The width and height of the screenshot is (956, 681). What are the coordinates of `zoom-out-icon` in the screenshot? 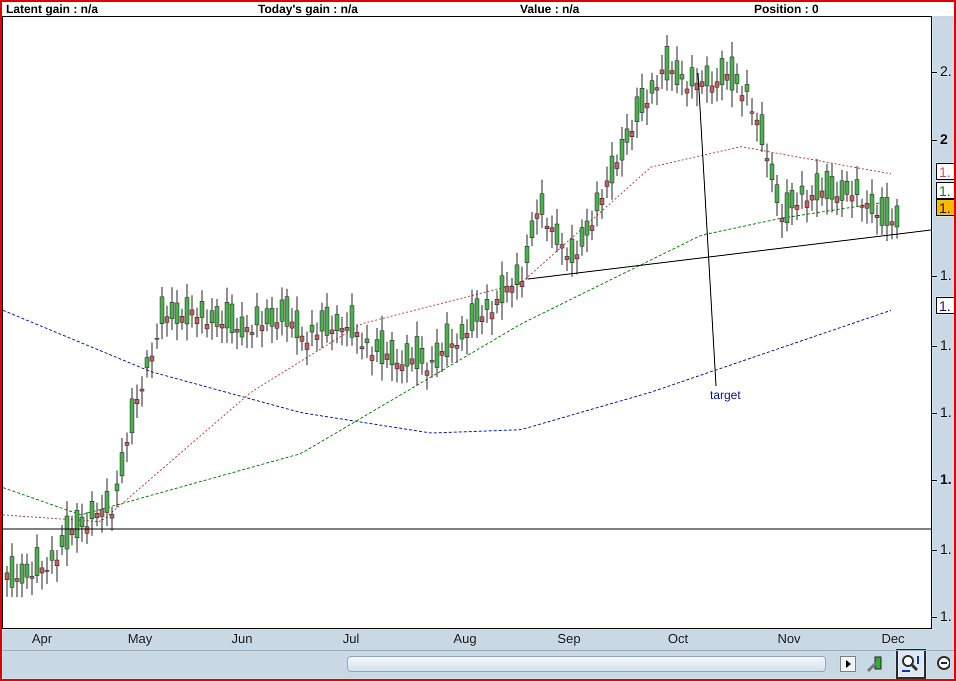 It's located at (943, 664).